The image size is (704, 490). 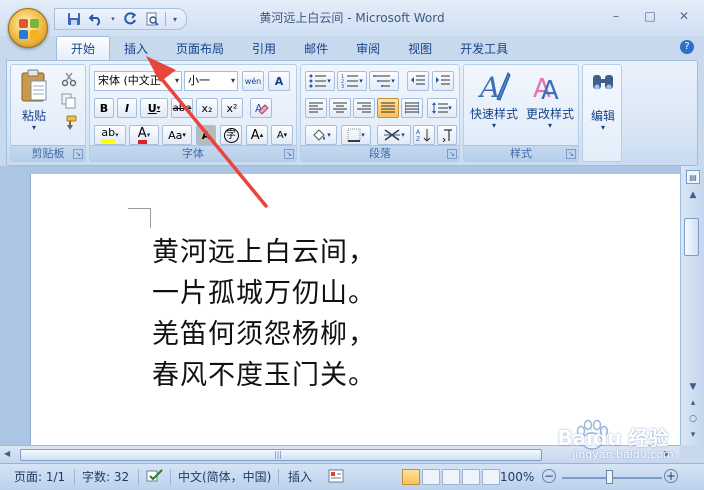 I want to click on change-case-button: Aa ▾, so click(x=177, y=135).